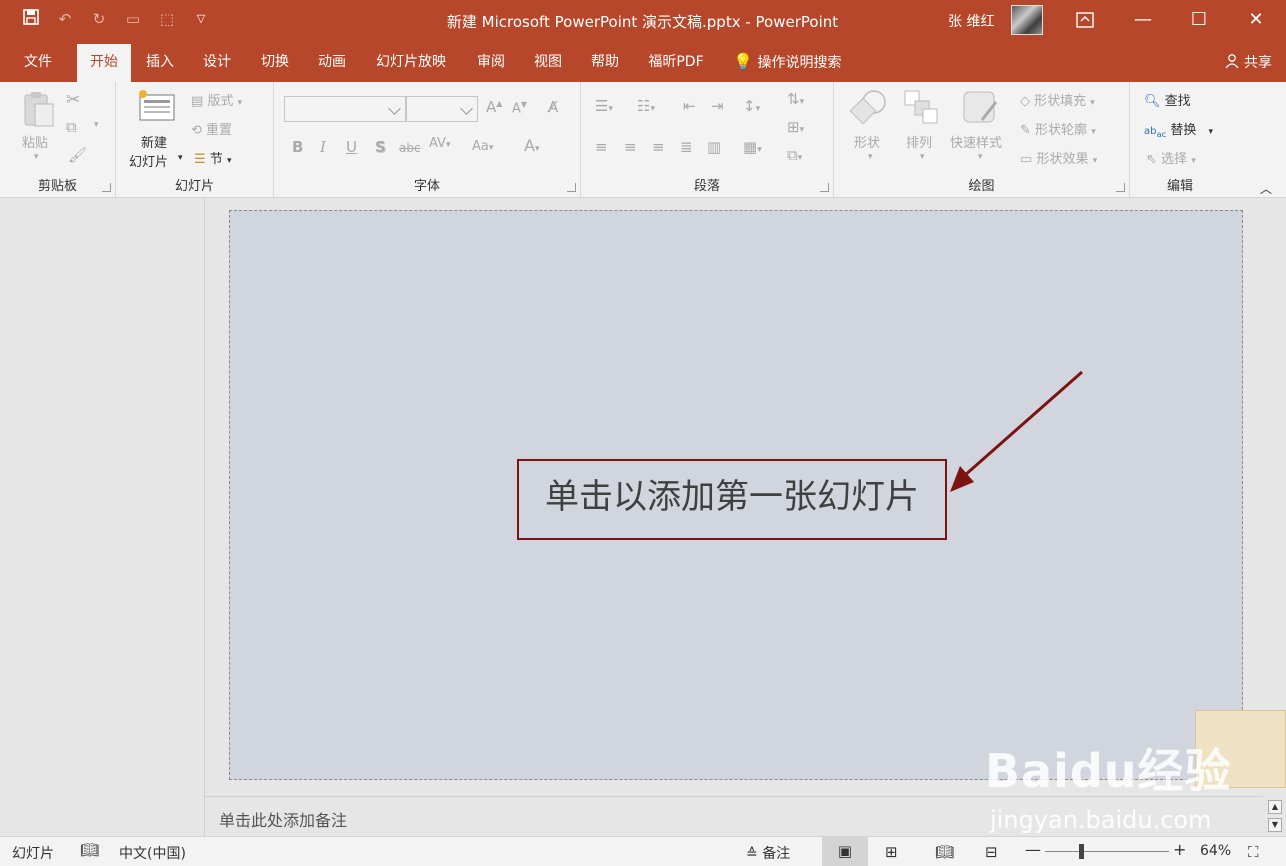 This screenshot has width=1286, height=866. What do you see at coordinates (922, 157) in the screenshot?
I see `arrange-dropdown-arrow: ▾` at bounding box center [922, 157].